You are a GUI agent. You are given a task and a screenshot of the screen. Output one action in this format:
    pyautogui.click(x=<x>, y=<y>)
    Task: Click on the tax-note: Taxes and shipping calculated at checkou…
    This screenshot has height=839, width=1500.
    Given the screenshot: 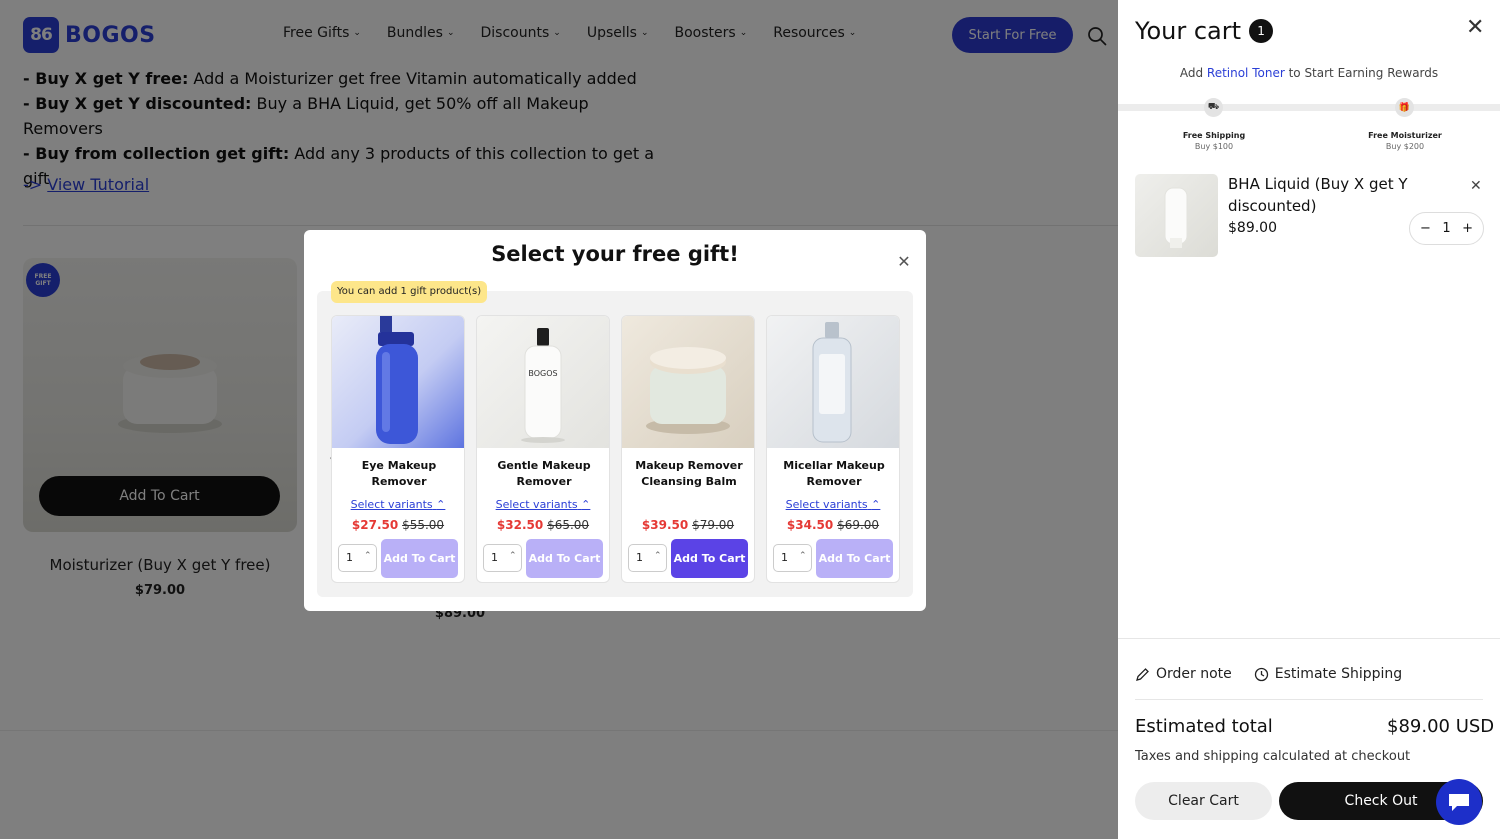 What is the action you would take?
    pyautogui.click(x=1273, y=756)
    